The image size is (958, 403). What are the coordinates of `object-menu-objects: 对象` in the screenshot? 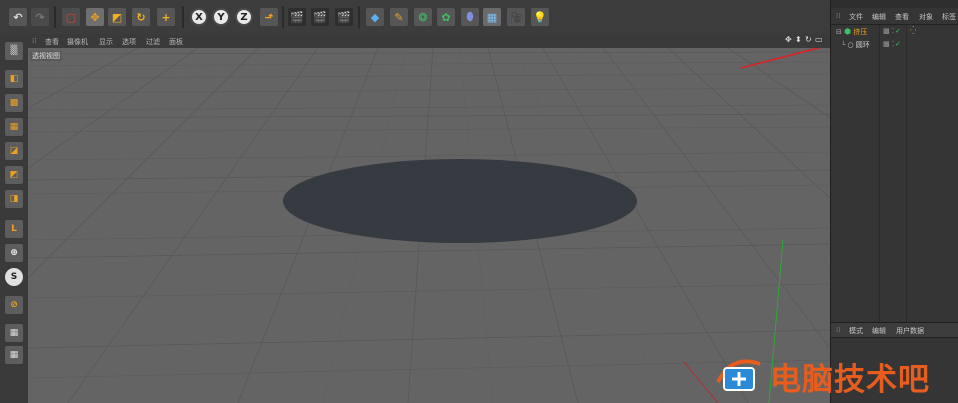 It's located at (926, 17).